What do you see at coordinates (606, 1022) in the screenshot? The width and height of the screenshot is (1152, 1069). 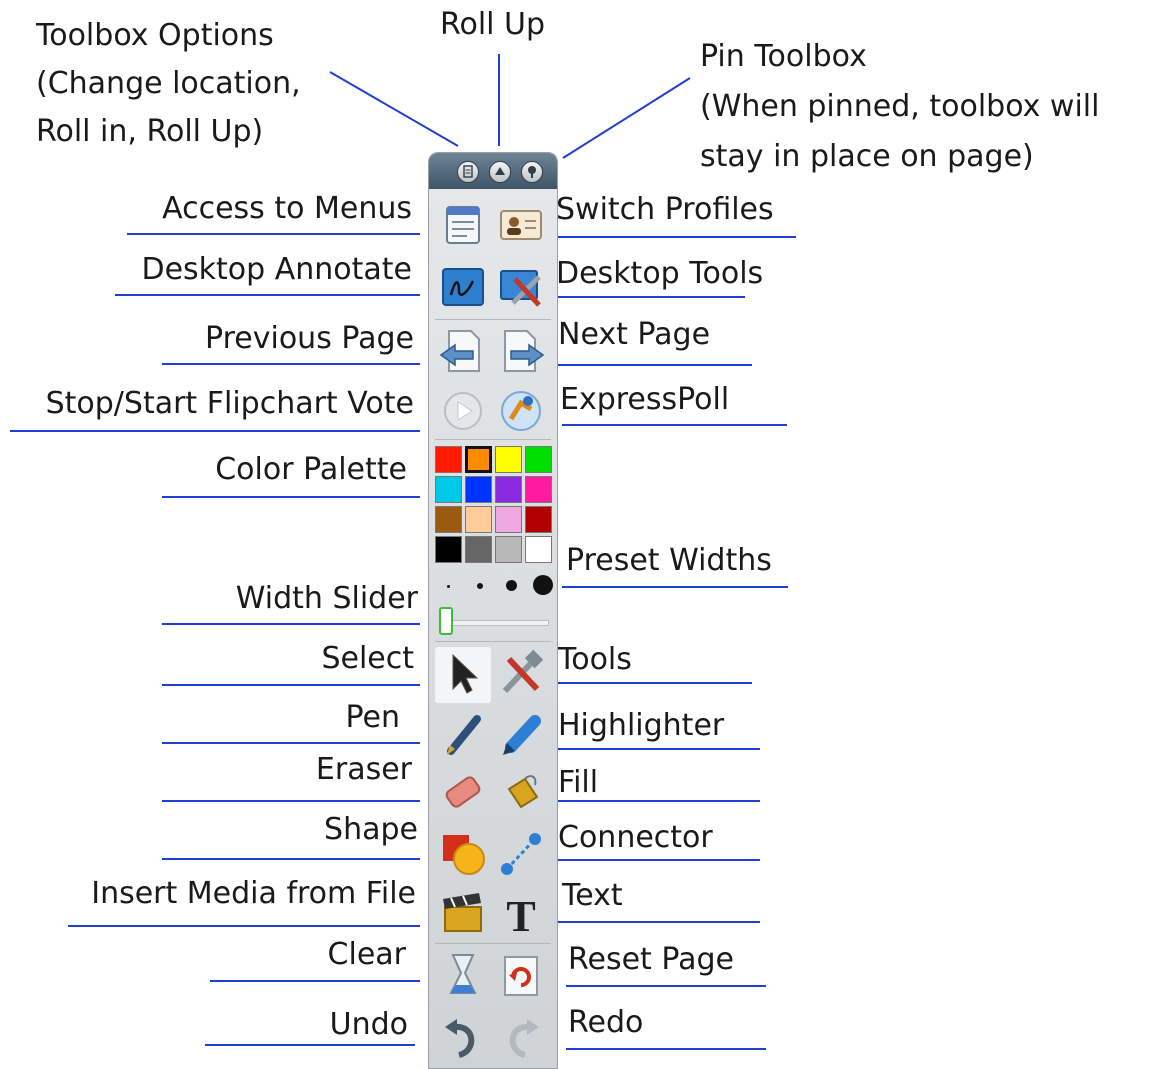 I see `label-redo: Redo` at bounding box center [606, 1022].